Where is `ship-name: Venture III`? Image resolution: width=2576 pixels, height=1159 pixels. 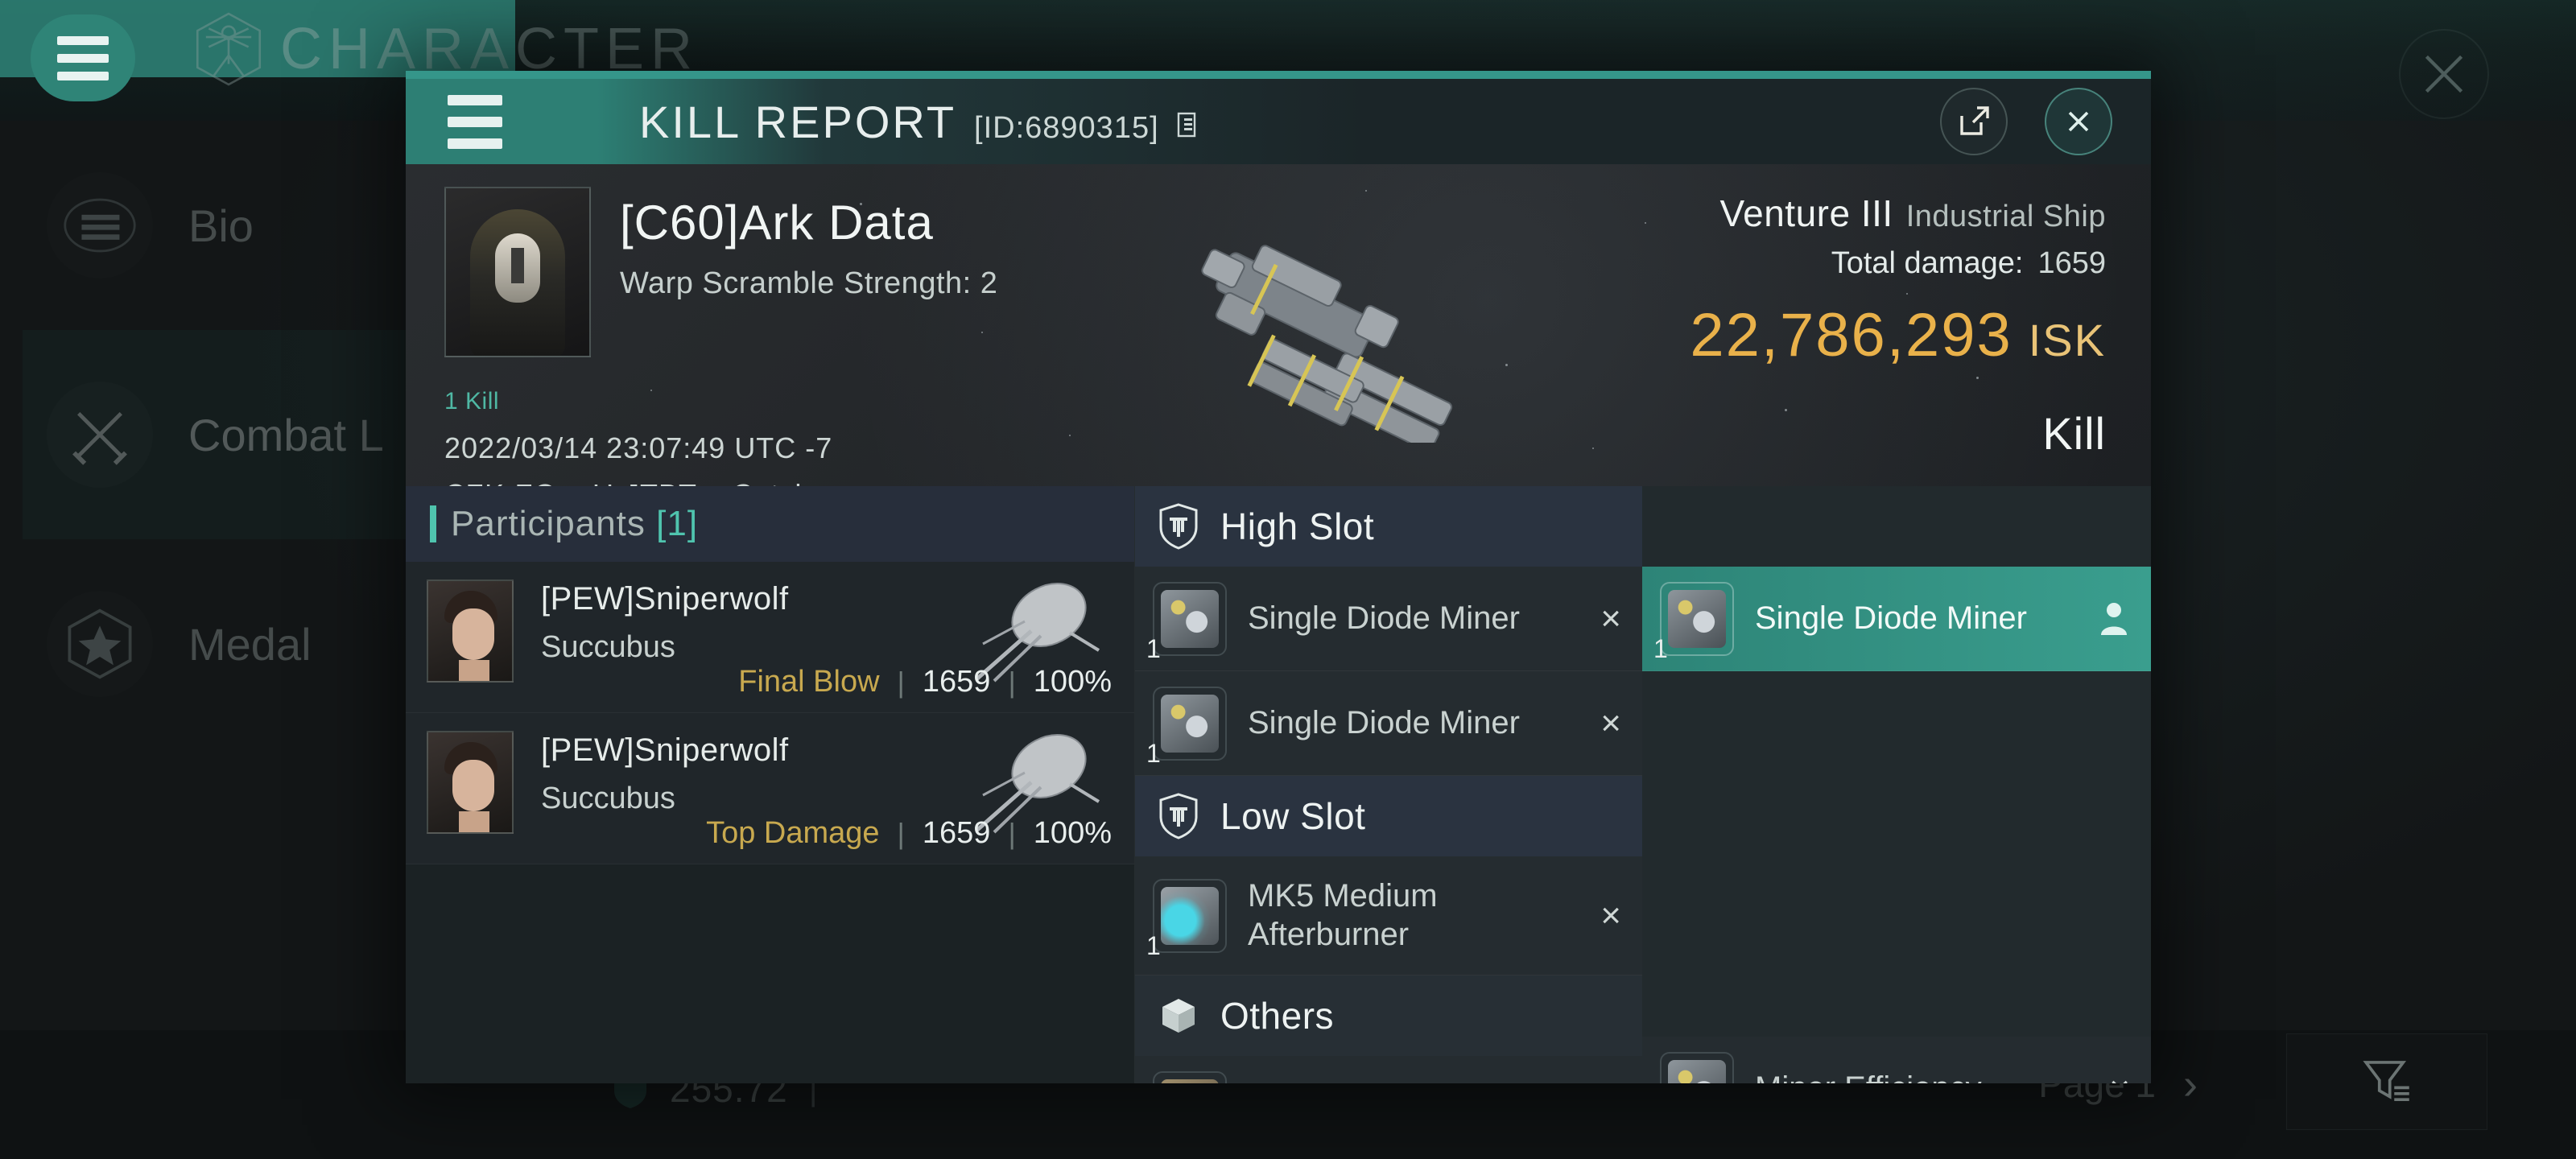
ship-name: Venture III is located at coordinates (1806, 213).